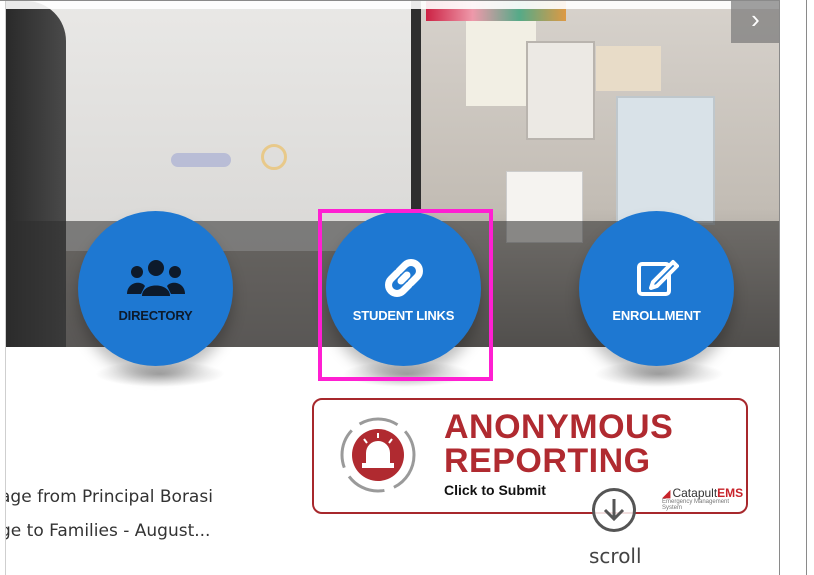 Image resolution: width=814 pixels, height=575 pixels. Describe the element at coordinates (274, 157) in the screenshot. I see `hero-board-circle` at that location.